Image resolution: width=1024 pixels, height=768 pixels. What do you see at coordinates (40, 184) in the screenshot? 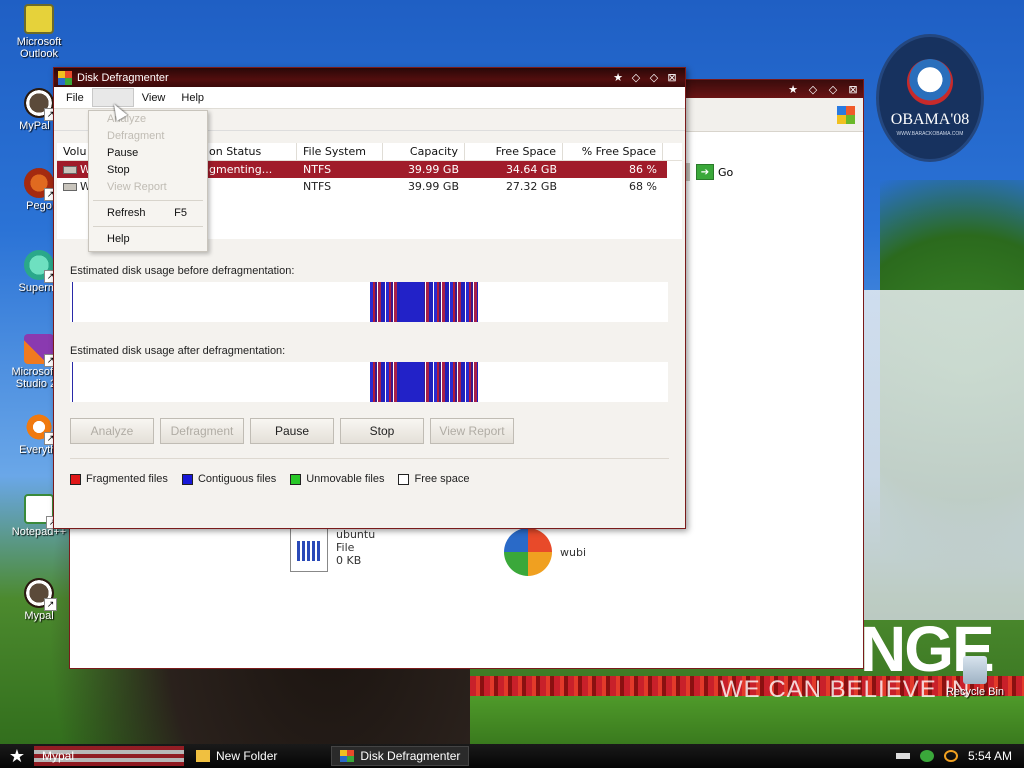
I see `pego-icon` at bounding box center [40, 184].